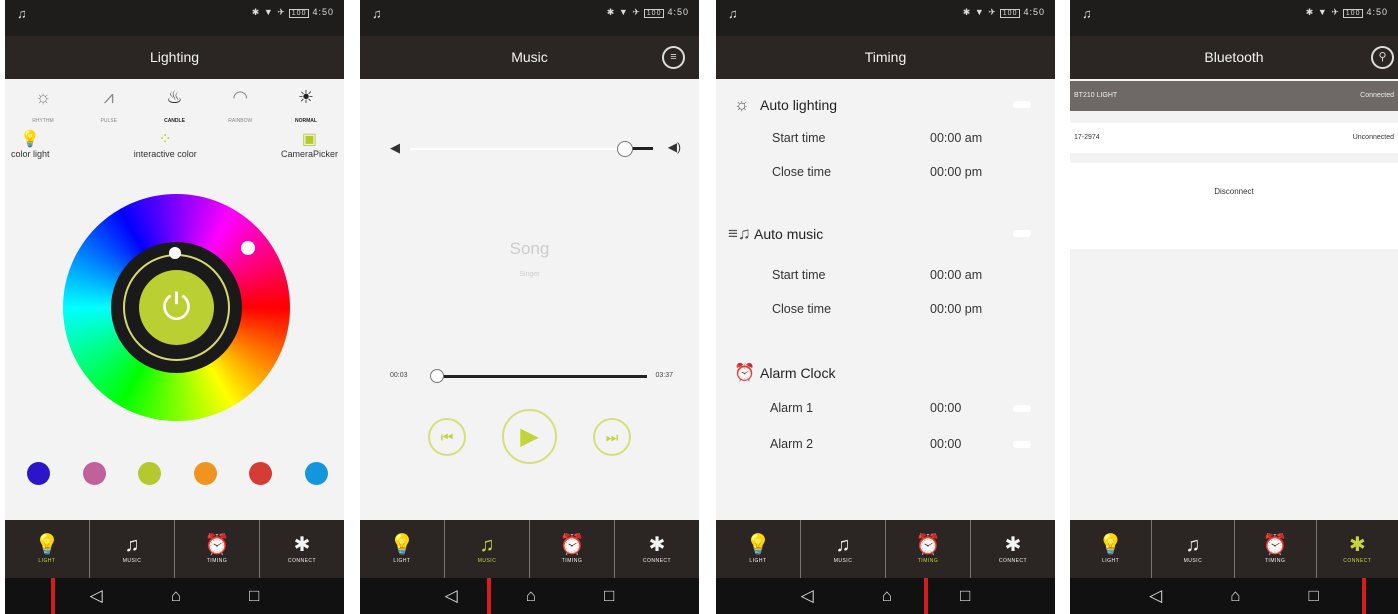  What do you see at coordinates (306, 97) in the screenshot?
I see `sun-icon: ☀` at bounding box center [306, 97].